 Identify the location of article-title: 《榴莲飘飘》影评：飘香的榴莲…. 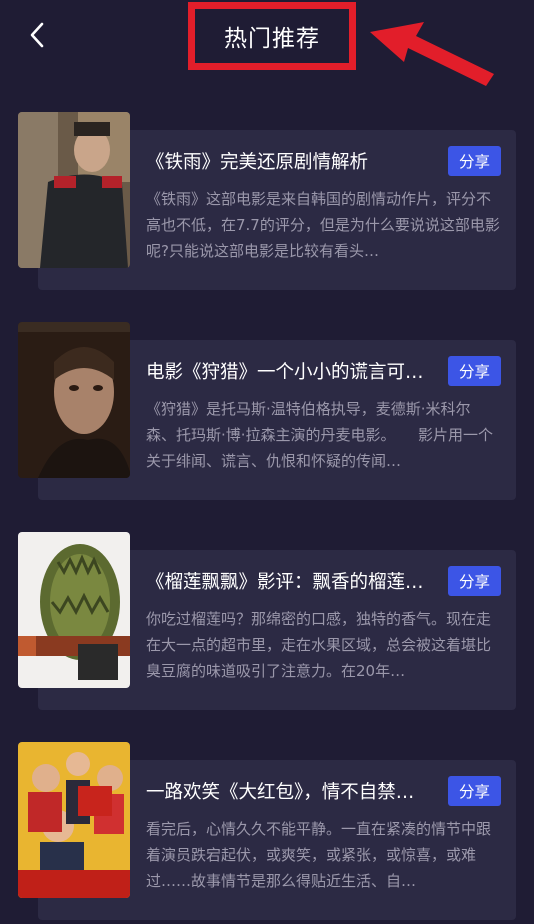
(288, 581).